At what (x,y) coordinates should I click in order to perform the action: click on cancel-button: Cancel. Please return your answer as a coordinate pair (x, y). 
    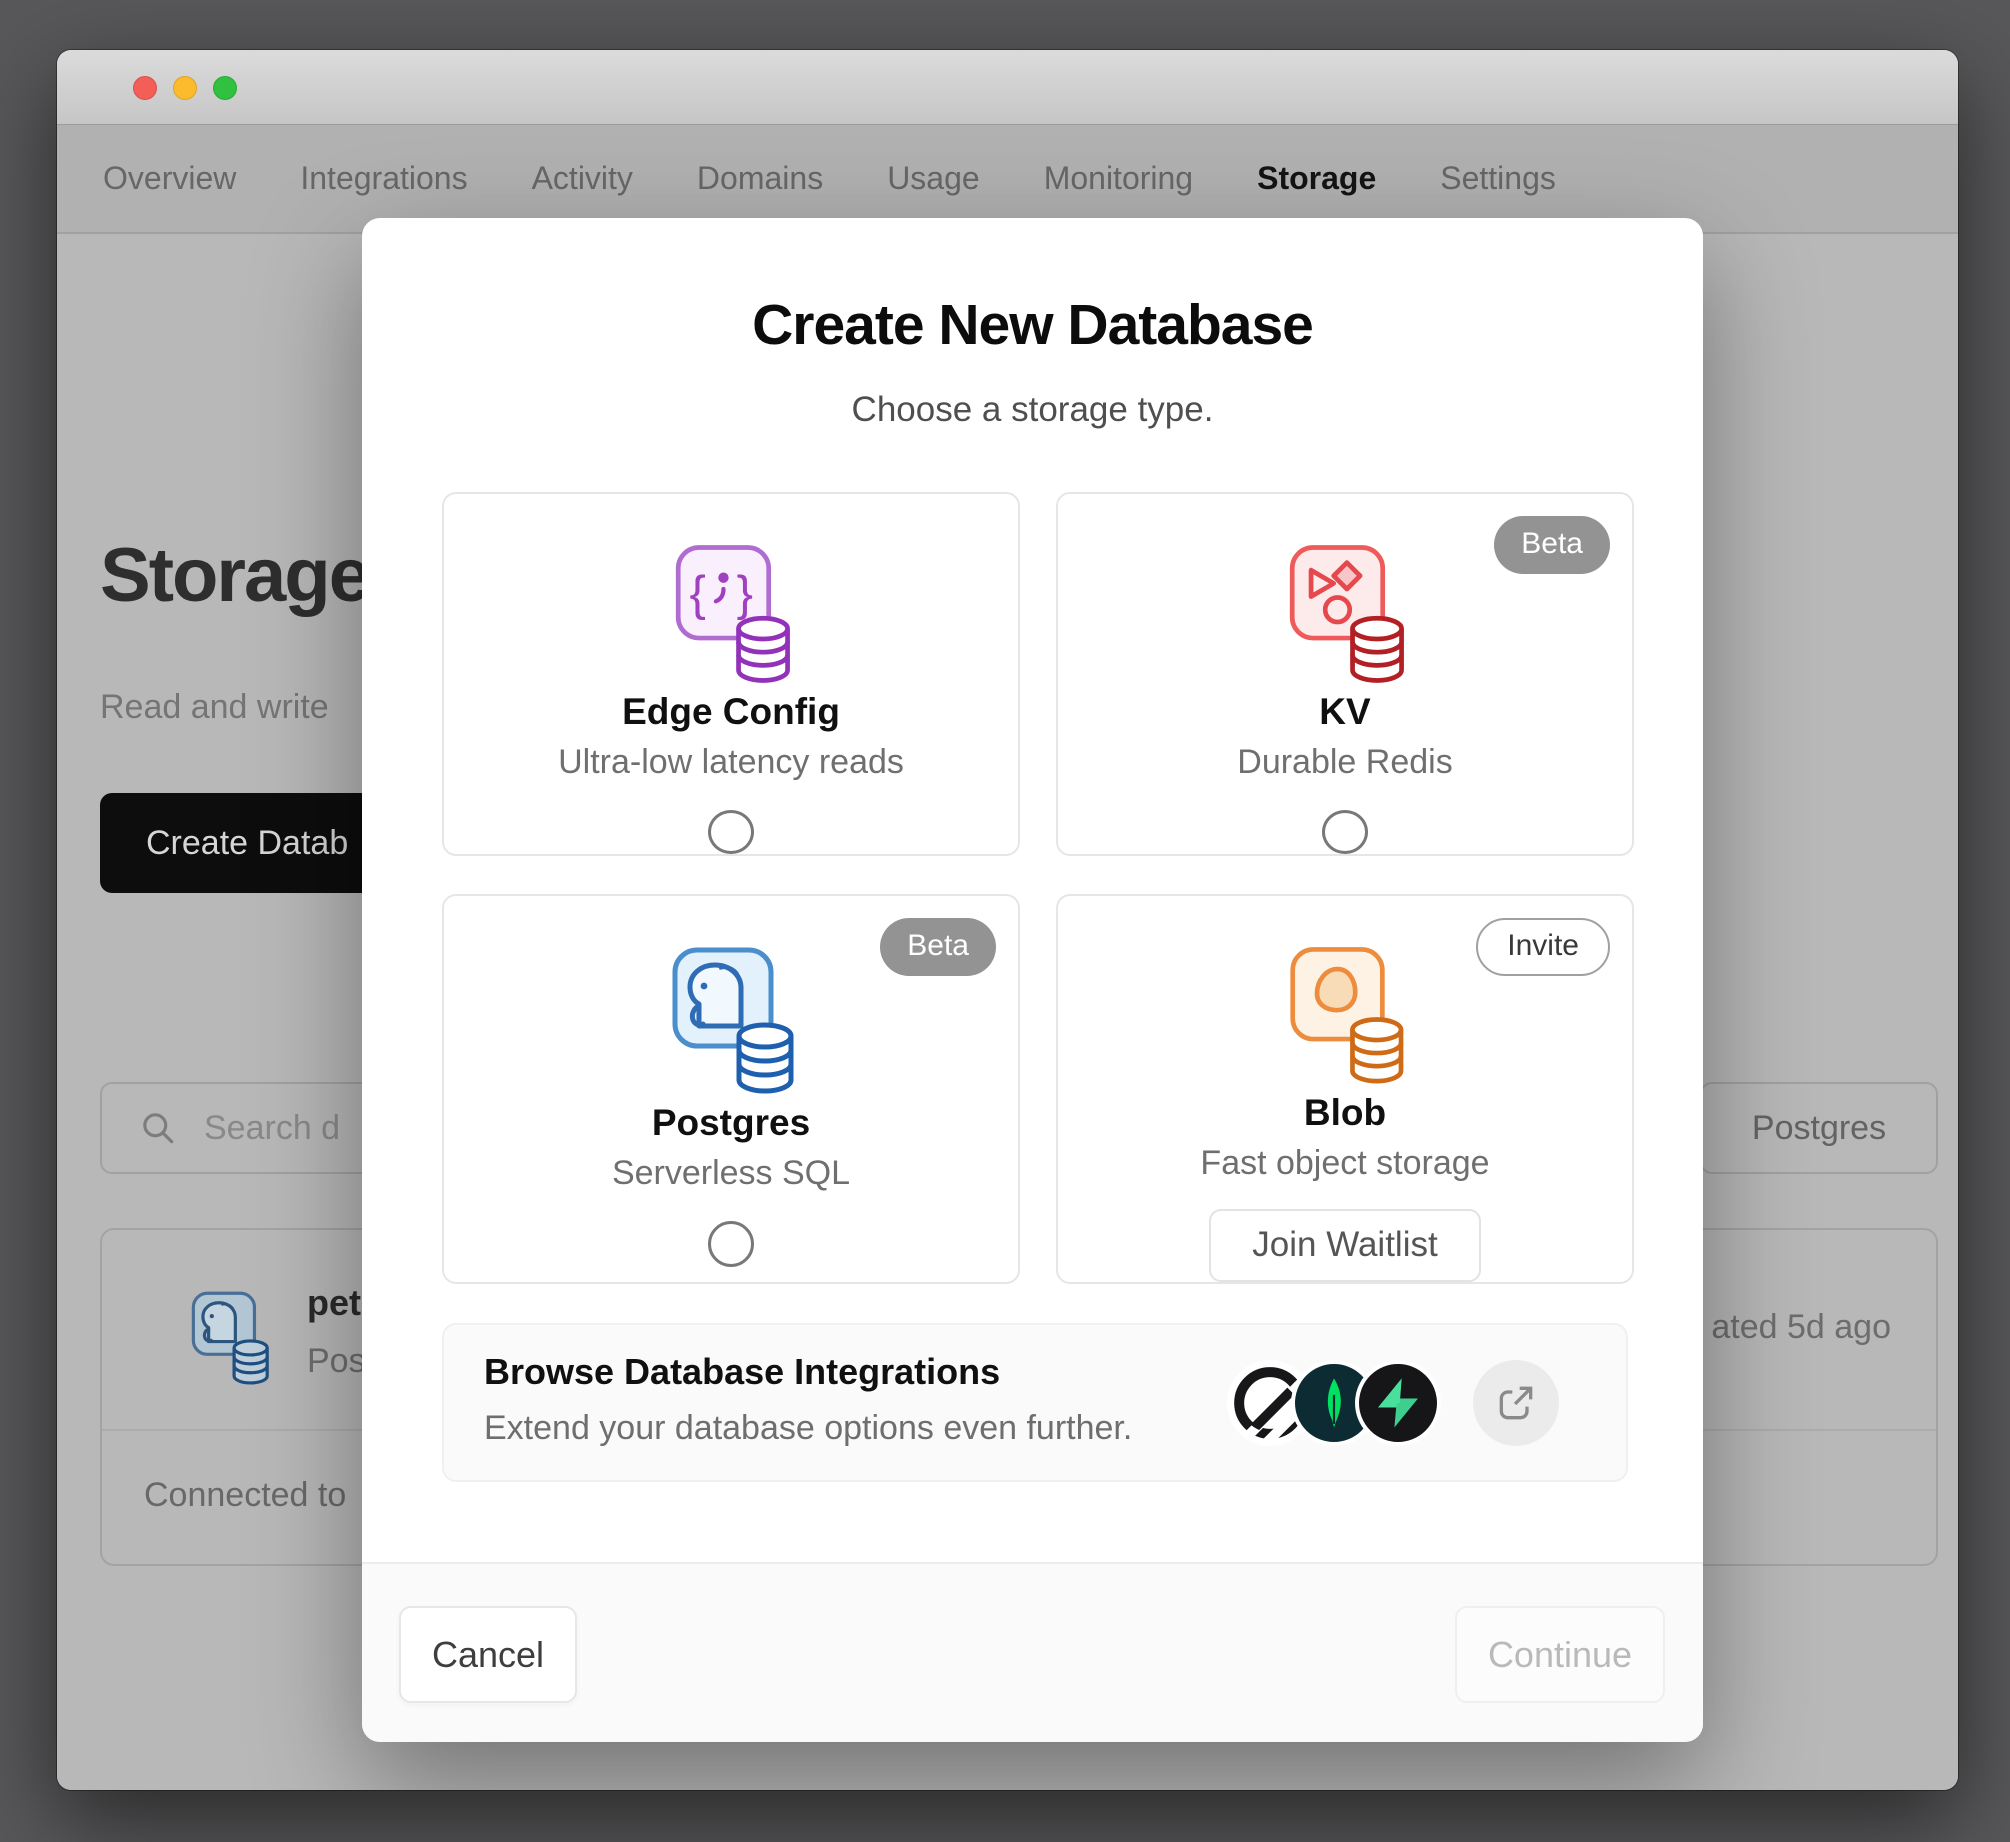
    Looking at the image, I should click on (488, 1654).